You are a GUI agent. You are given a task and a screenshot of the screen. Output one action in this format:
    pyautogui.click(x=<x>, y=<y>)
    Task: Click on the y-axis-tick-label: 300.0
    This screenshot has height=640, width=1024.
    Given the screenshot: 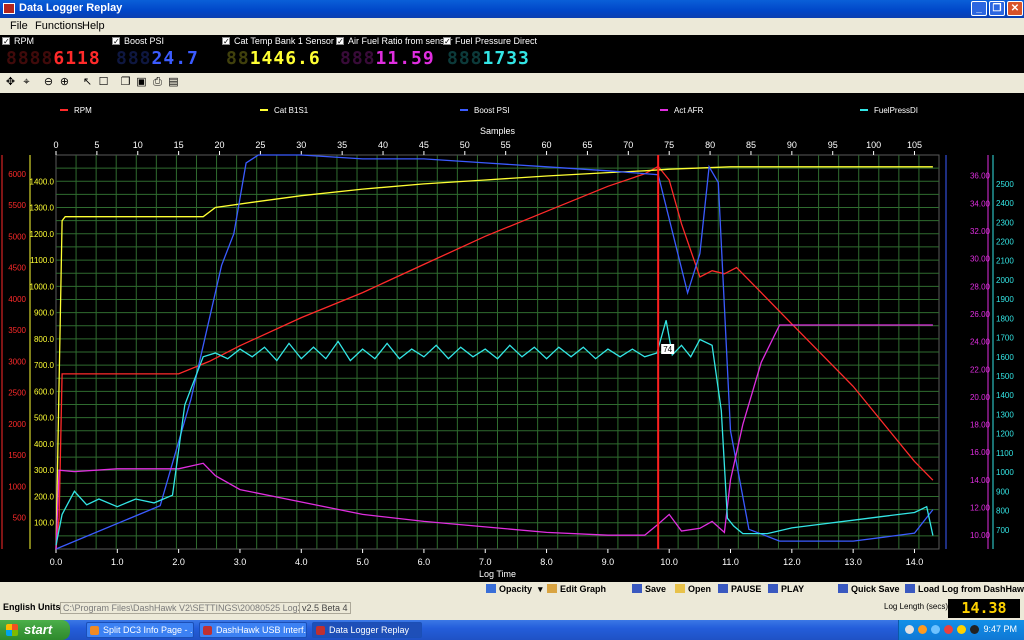 What is the action you would take?
    pyautogui.click(x=44, y=470)
    